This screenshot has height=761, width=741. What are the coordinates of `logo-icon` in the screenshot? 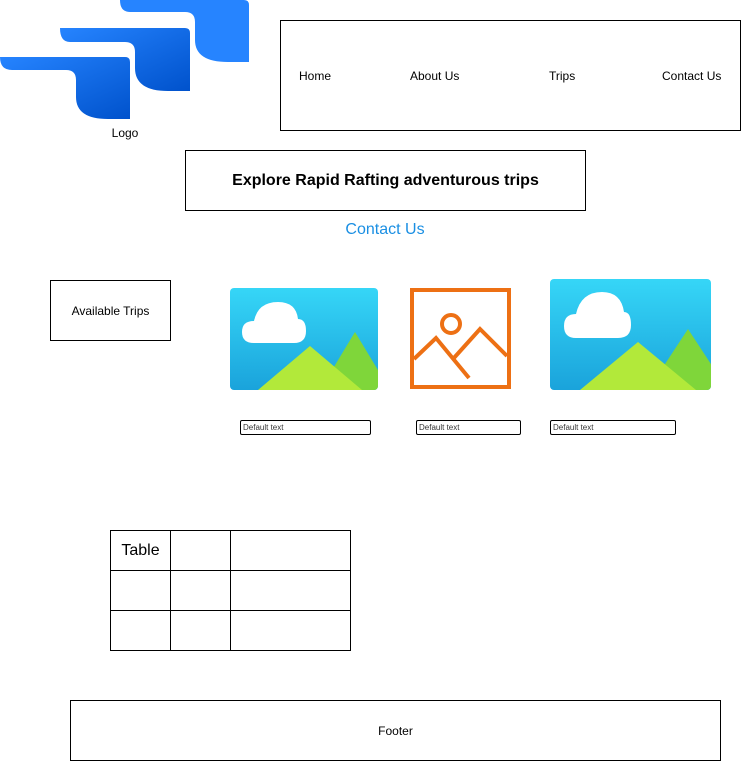 It's located at (124, 59).